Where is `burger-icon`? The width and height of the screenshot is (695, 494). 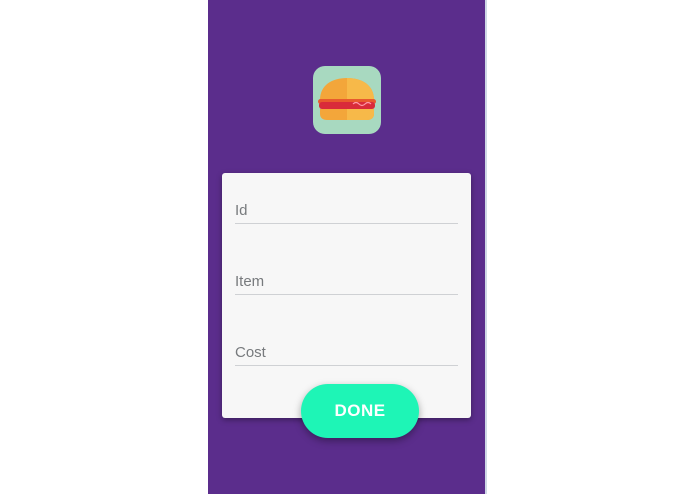
burger-icon is located at coordinates (347, 100).